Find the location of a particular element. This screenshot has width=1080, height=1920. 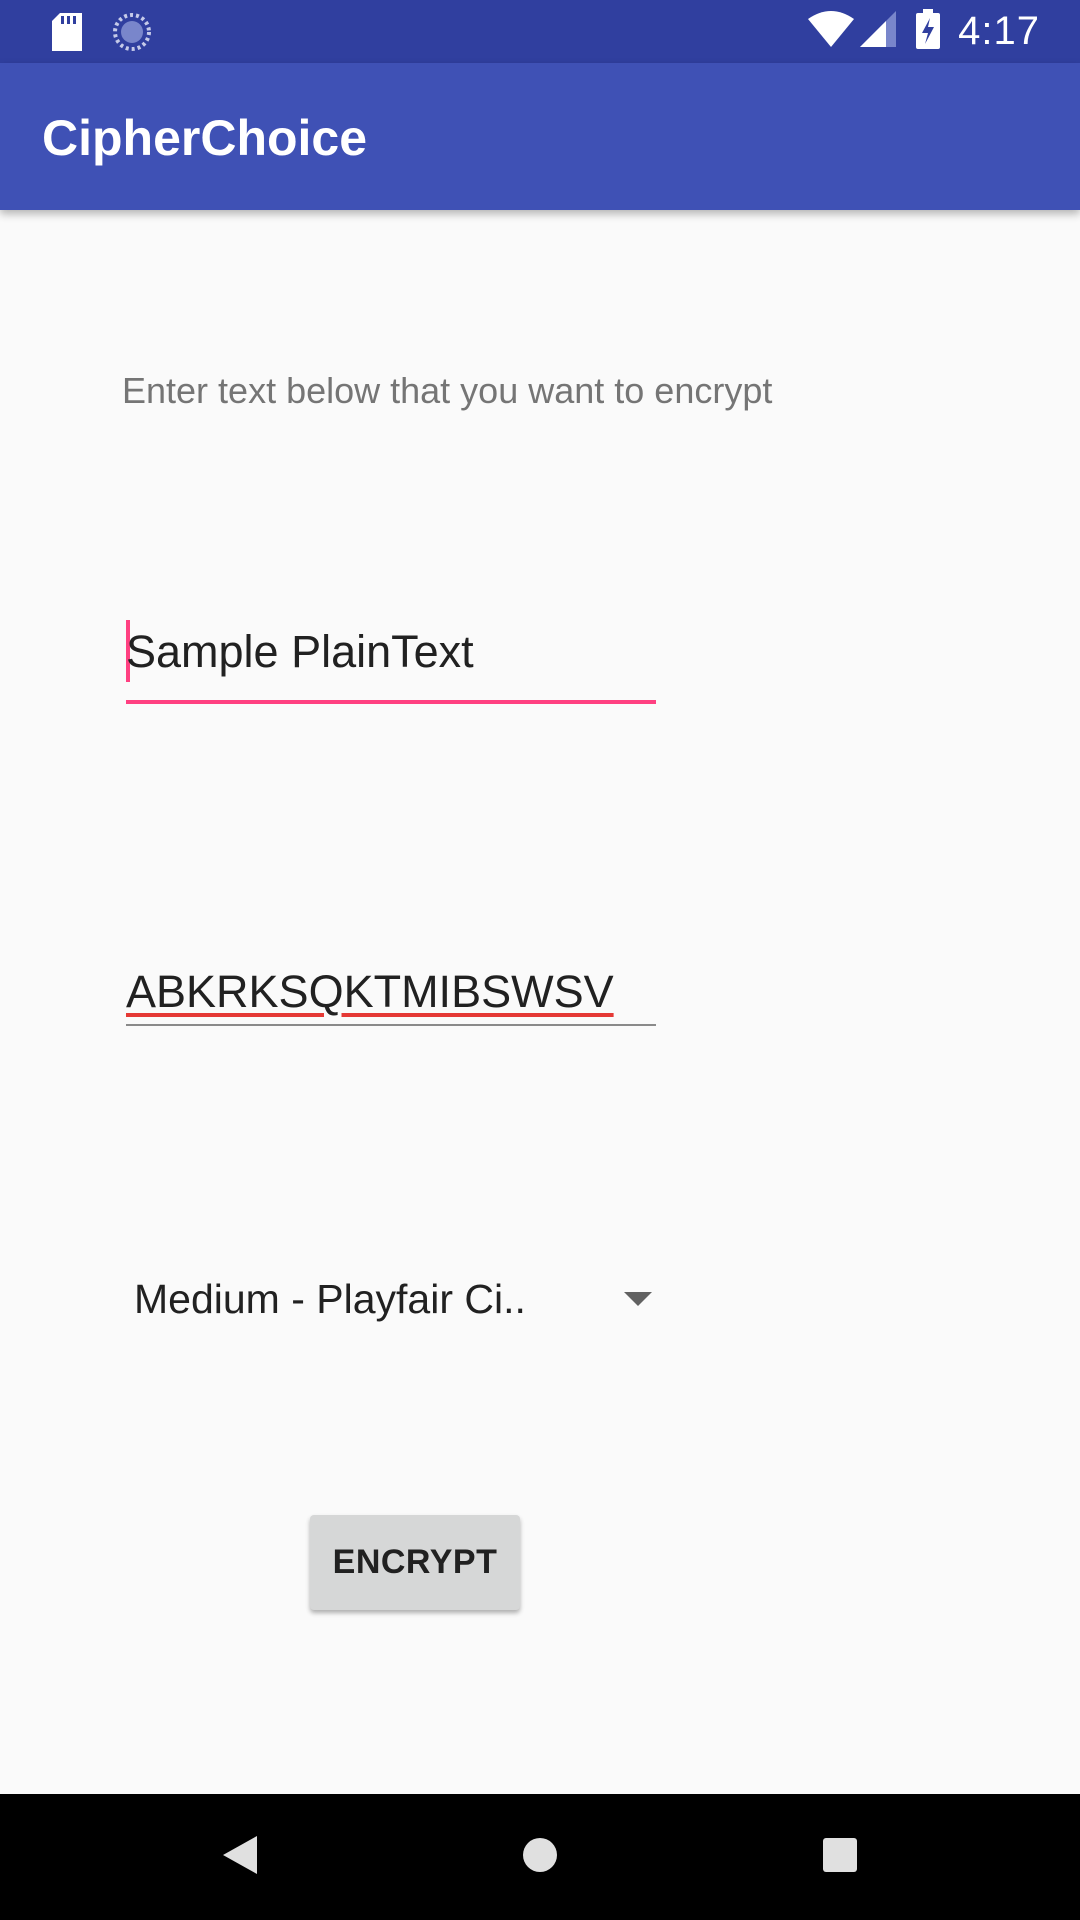

ciphertext-field: ABKRKSQKTMIBSWSV is located at coordinates (391, 993).